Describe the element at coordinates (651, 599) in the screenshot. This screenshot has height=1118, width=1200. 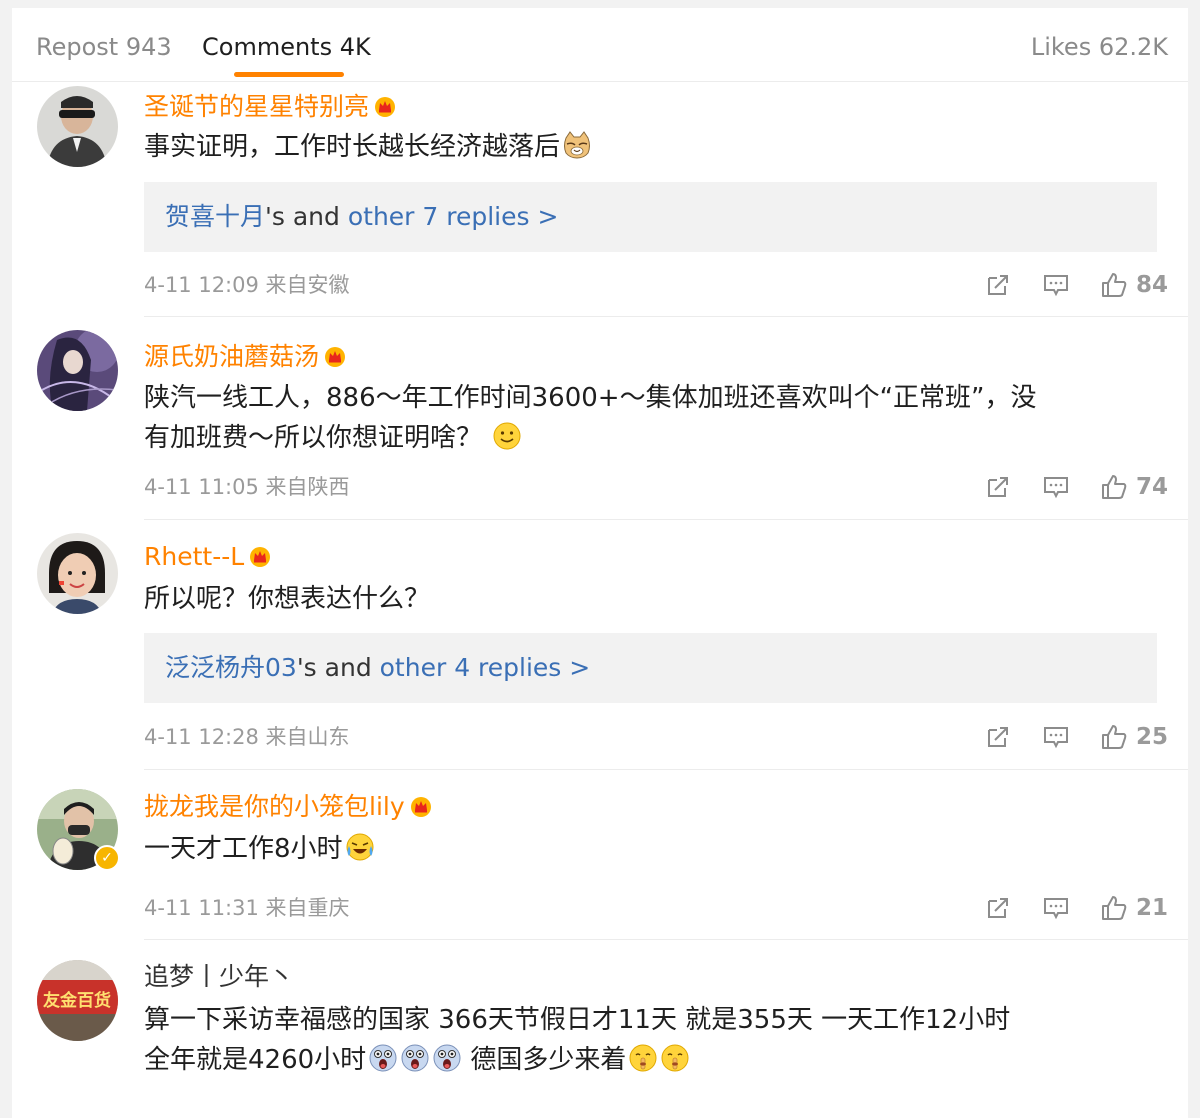
I see `comment-text: 所以呢？你想表达什么？` at that location.